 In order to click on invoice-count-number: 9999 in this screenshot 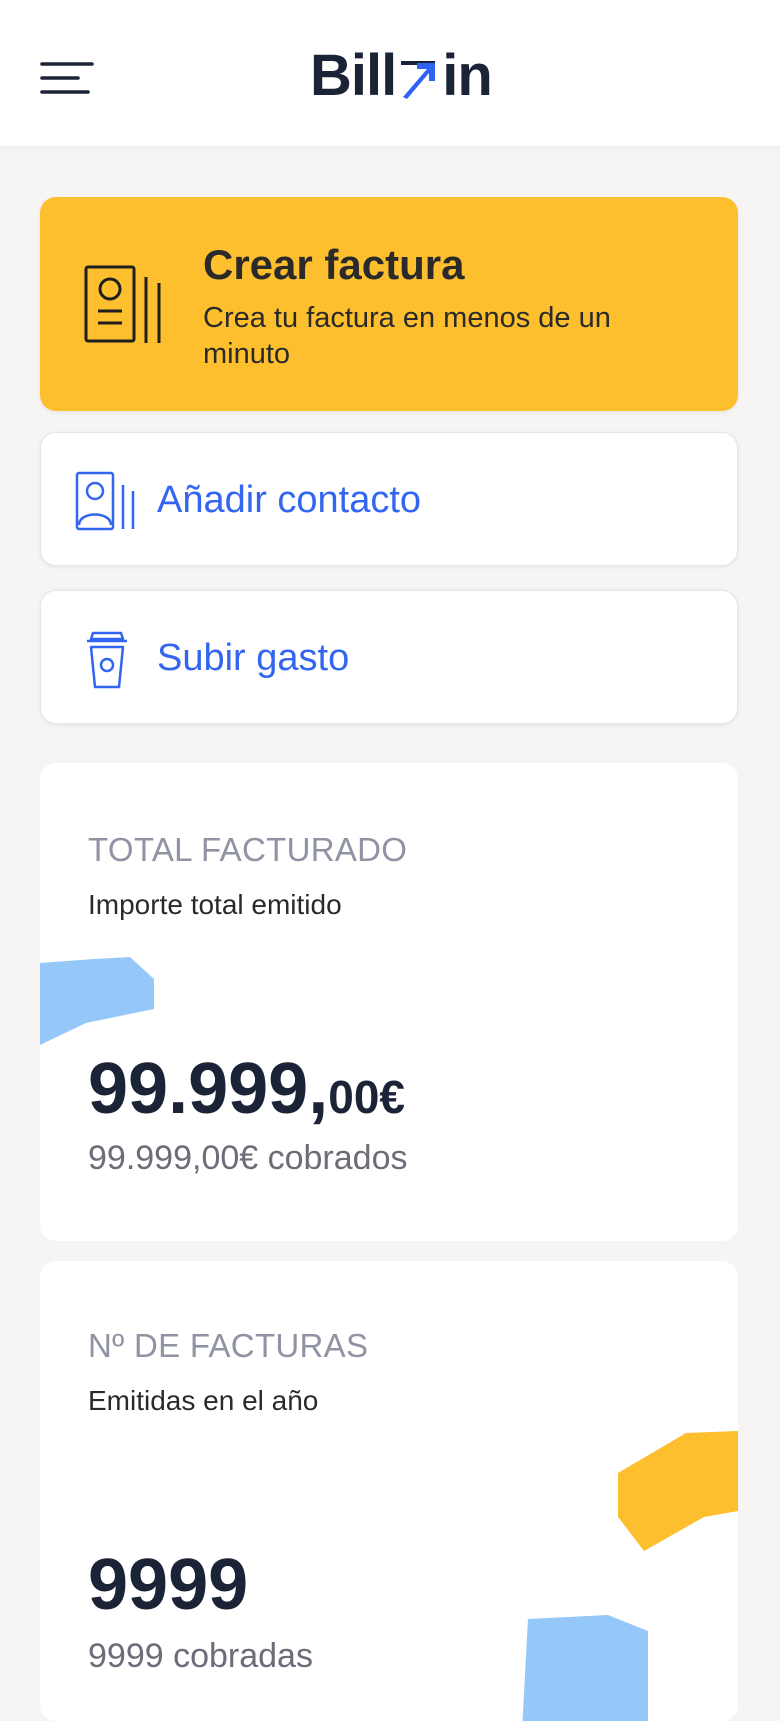, I will do `click(168, 1585)`.